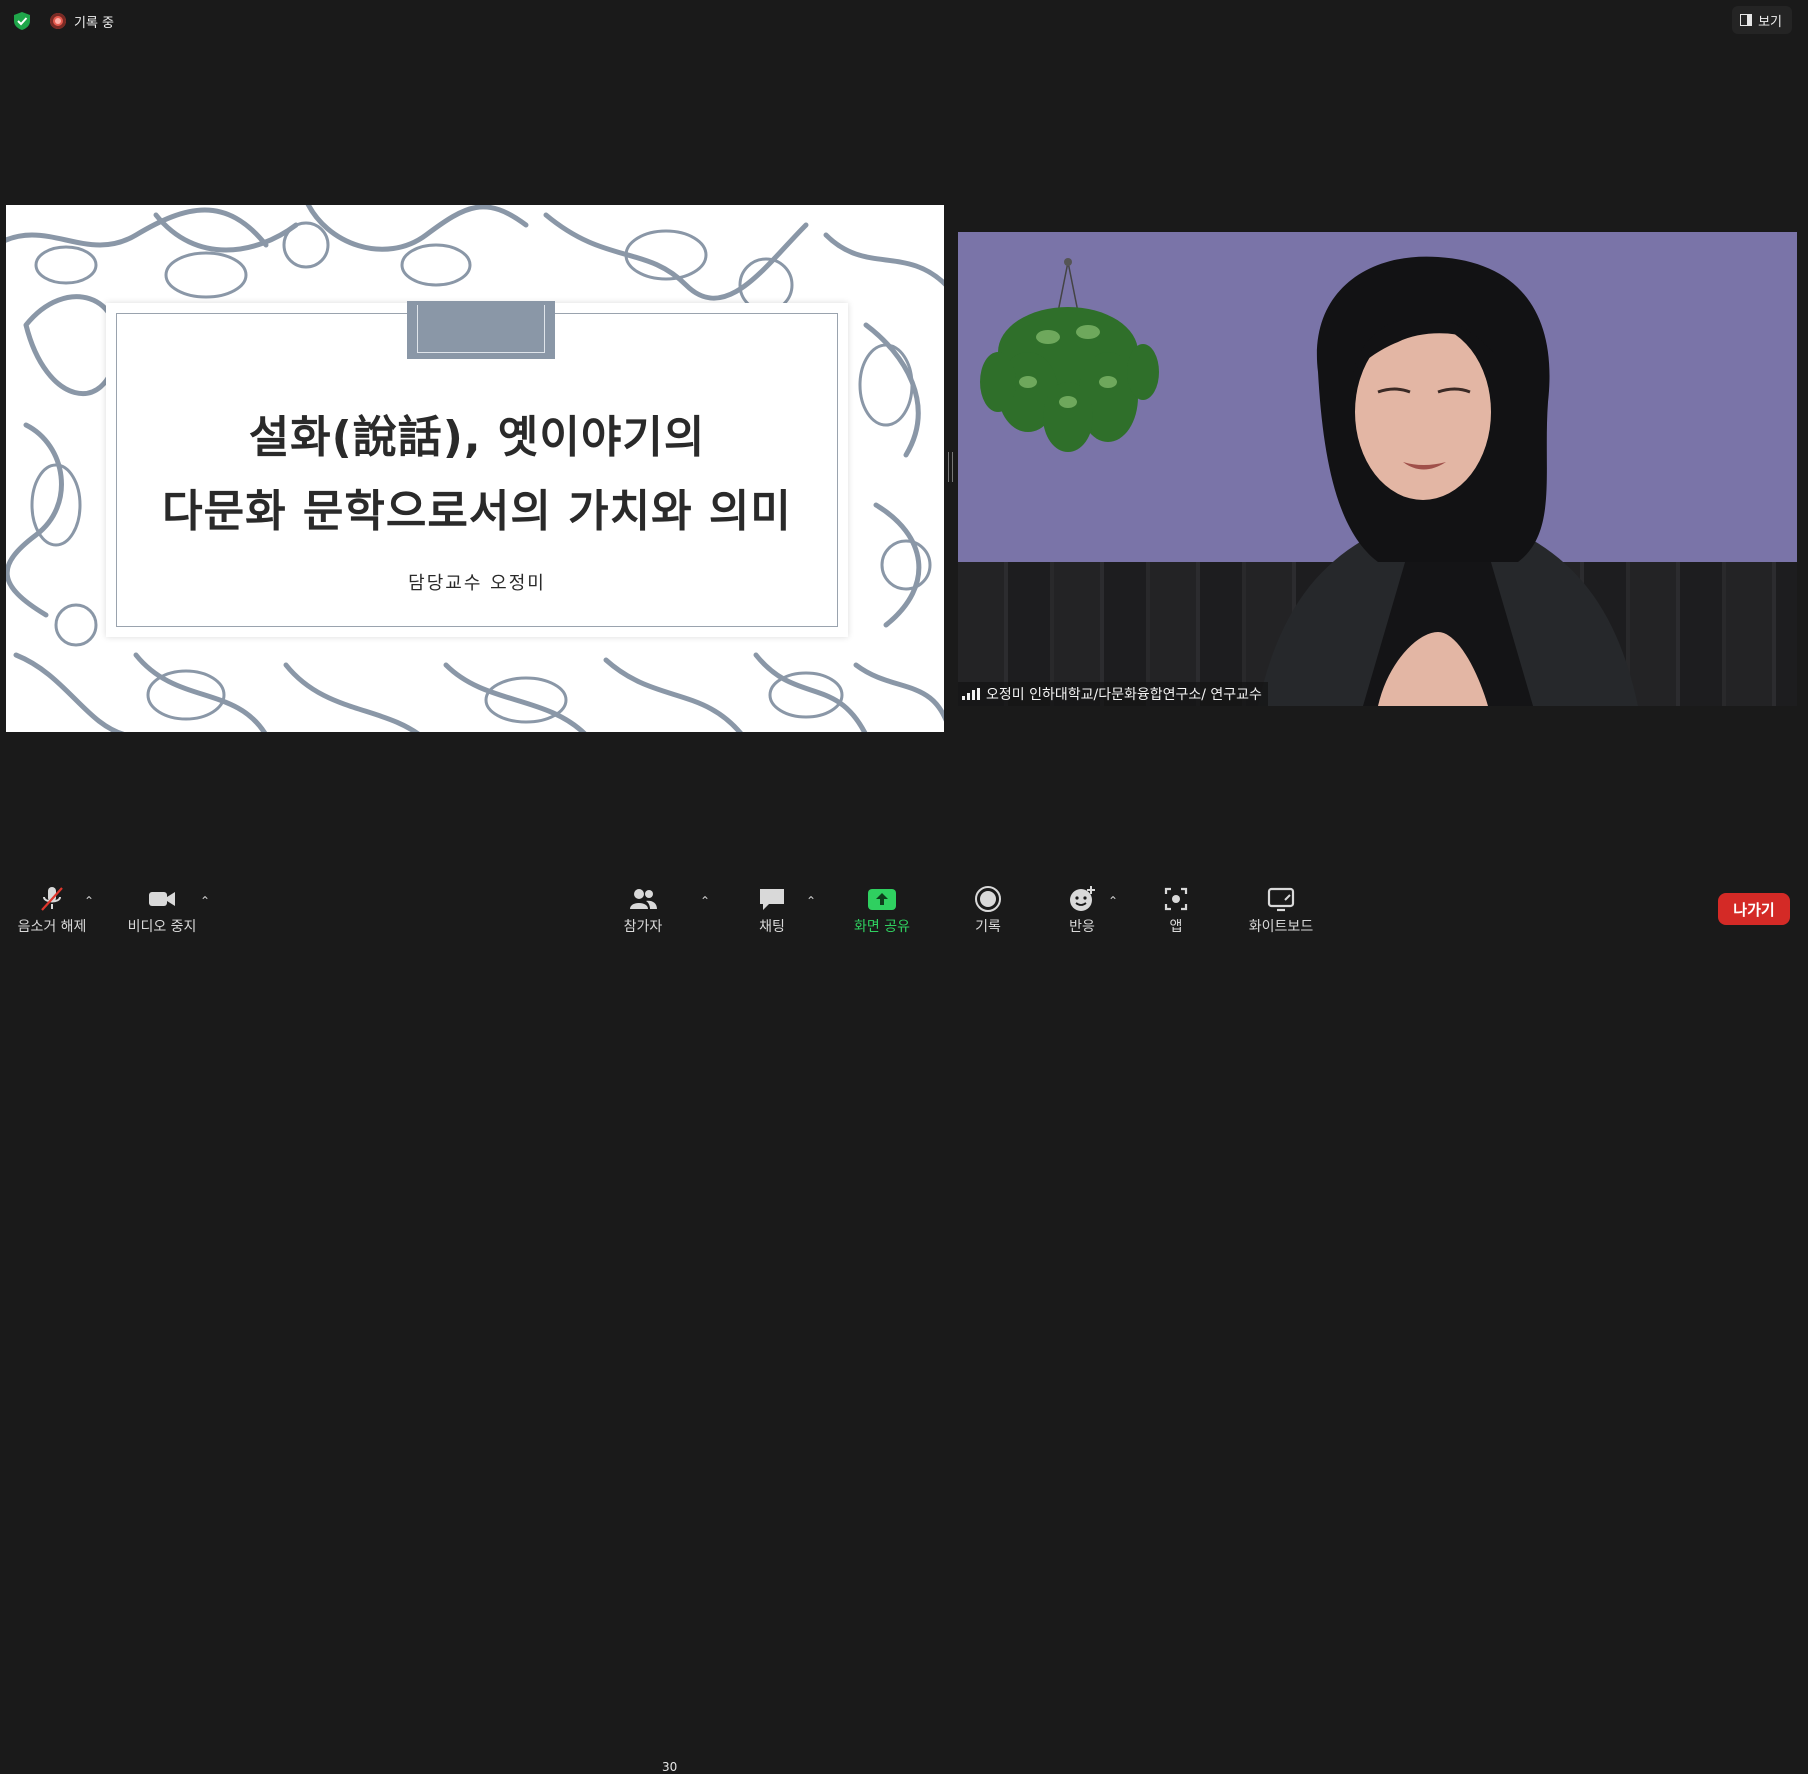  I want to click on participants-options-chevron-up-icon: ⌃, so click(705, 901).